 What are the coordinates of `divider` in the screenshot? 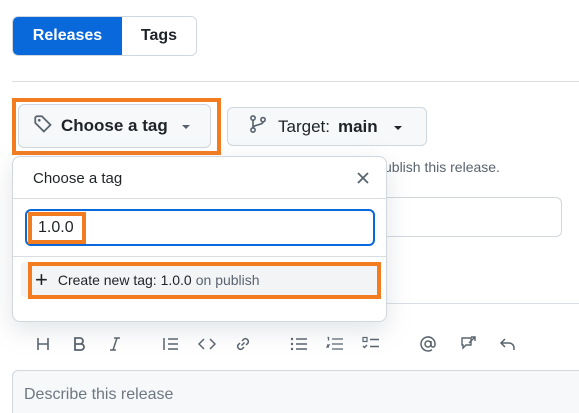 It's located at (295, 81).